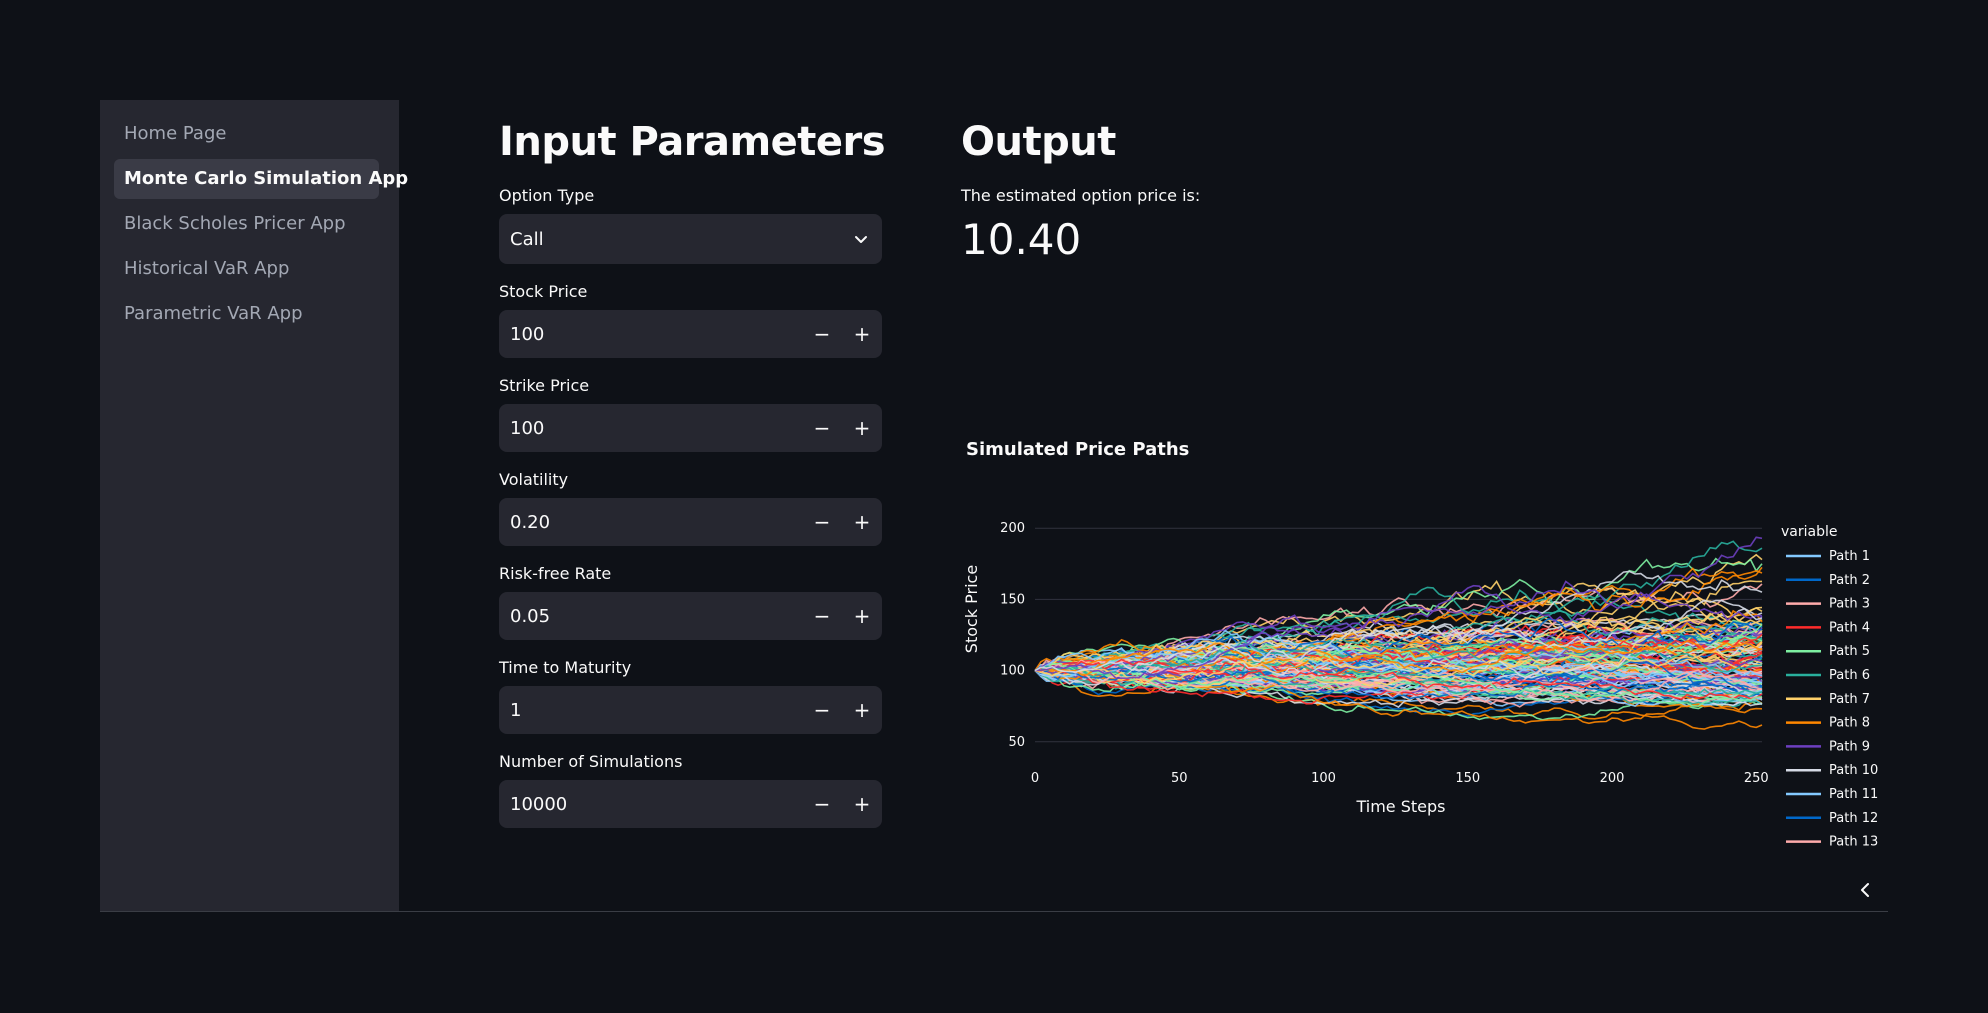 This screenshot has height=1013, width=1988. I want to click on sidebar-item-parametric-var: Parametric VaR App, so click(246, 314).